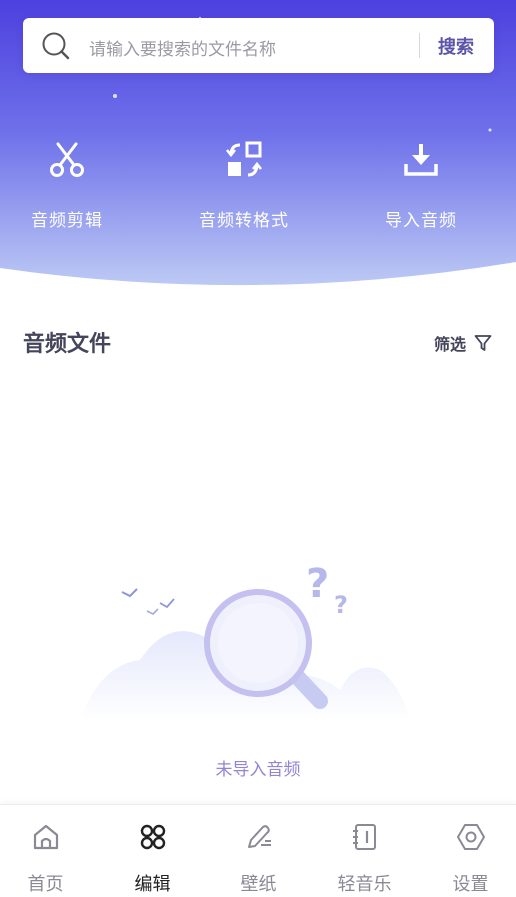  I want to click on search-bar: 请输入要搜索的文件名称 搜索, so click(258, 45).